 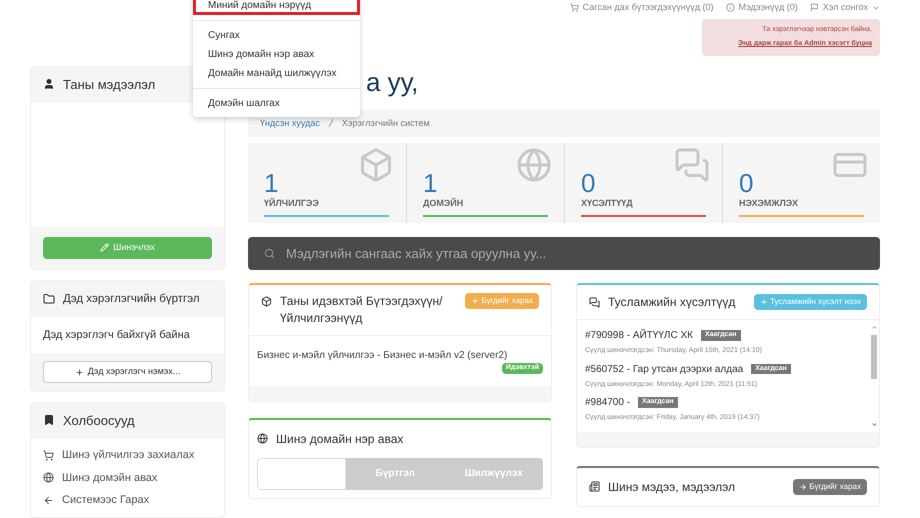 I want to click on ticket-link: #560752 - Гар утсан дээрхи алдаа, so click(x=664, y=369).